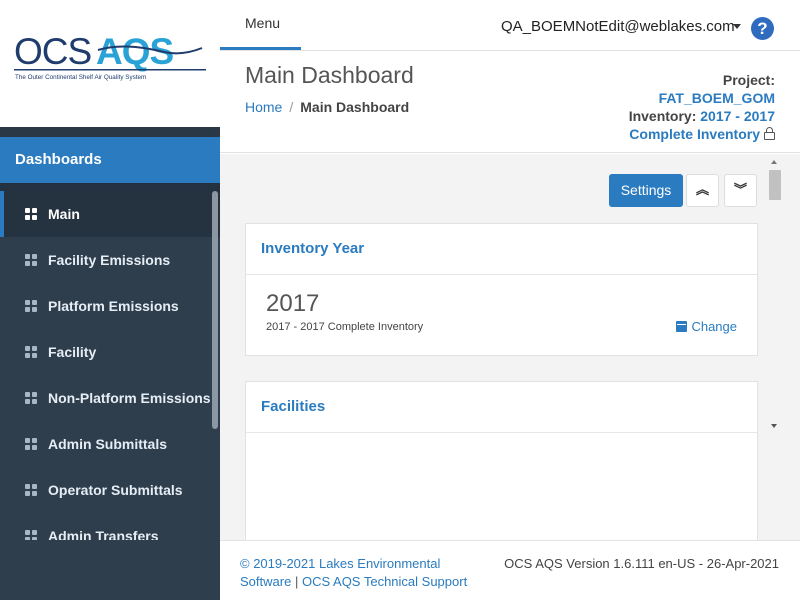 The image size is (800, 600). I want to click on technical-support-link: OCS AQS Technical Support, so click(384, 581).